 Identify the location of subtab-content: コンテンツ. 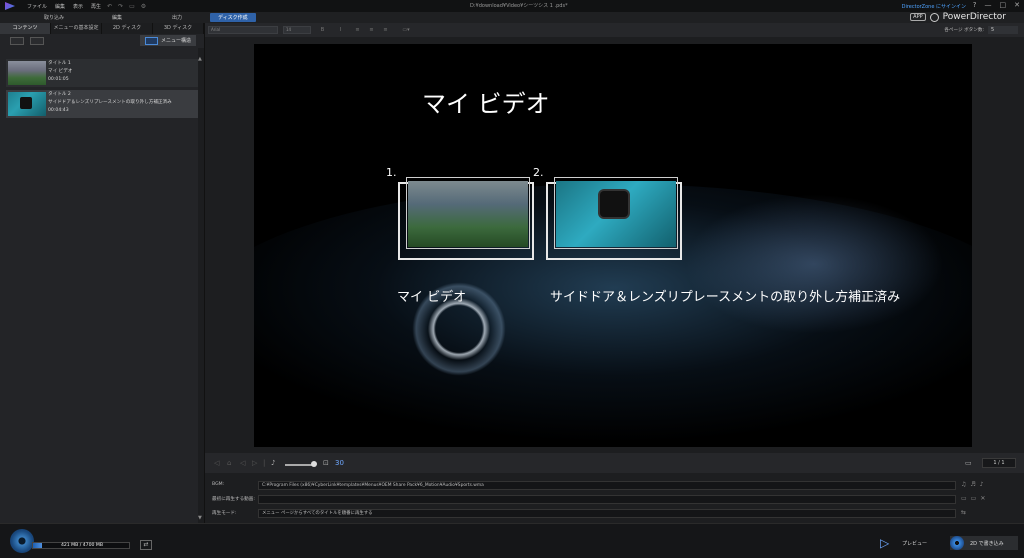
(25, 28).